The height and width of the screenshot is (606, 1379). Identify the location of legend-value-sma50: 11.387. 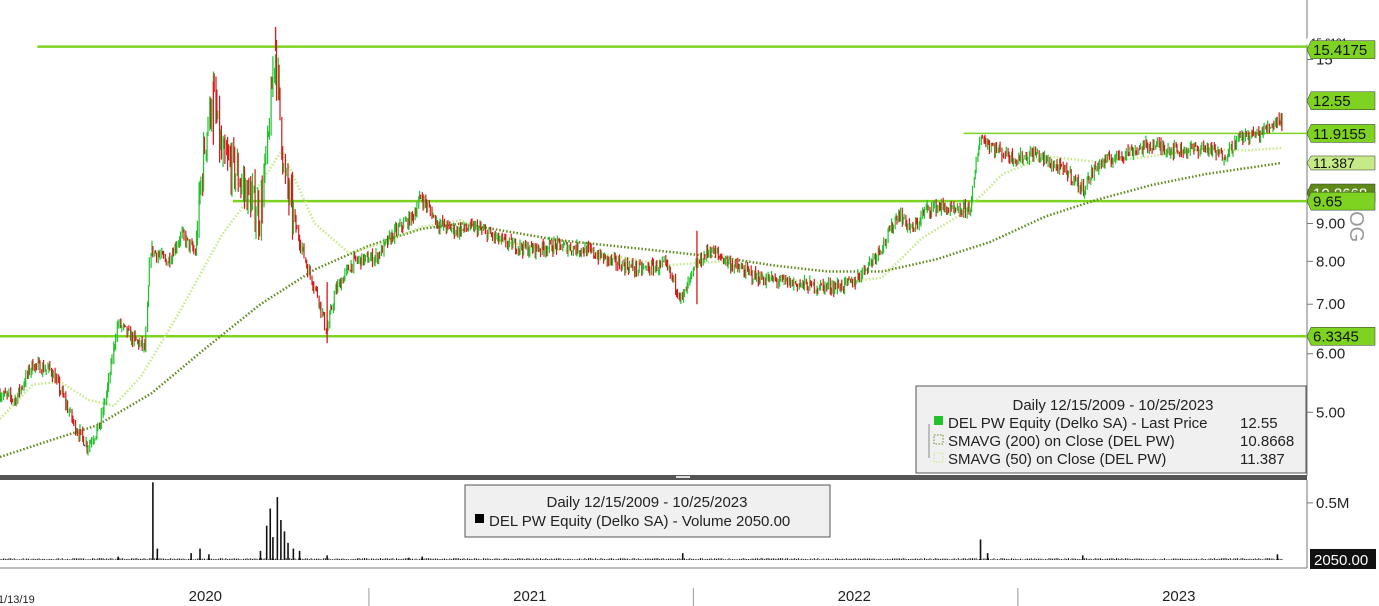
(1262, 459).